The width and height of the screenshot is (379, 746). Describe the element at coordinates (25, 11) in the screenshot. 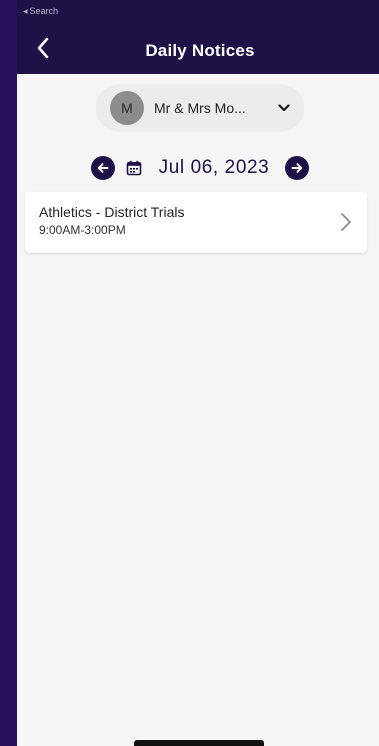

I see `status-back-arrow: ◂` at that location.